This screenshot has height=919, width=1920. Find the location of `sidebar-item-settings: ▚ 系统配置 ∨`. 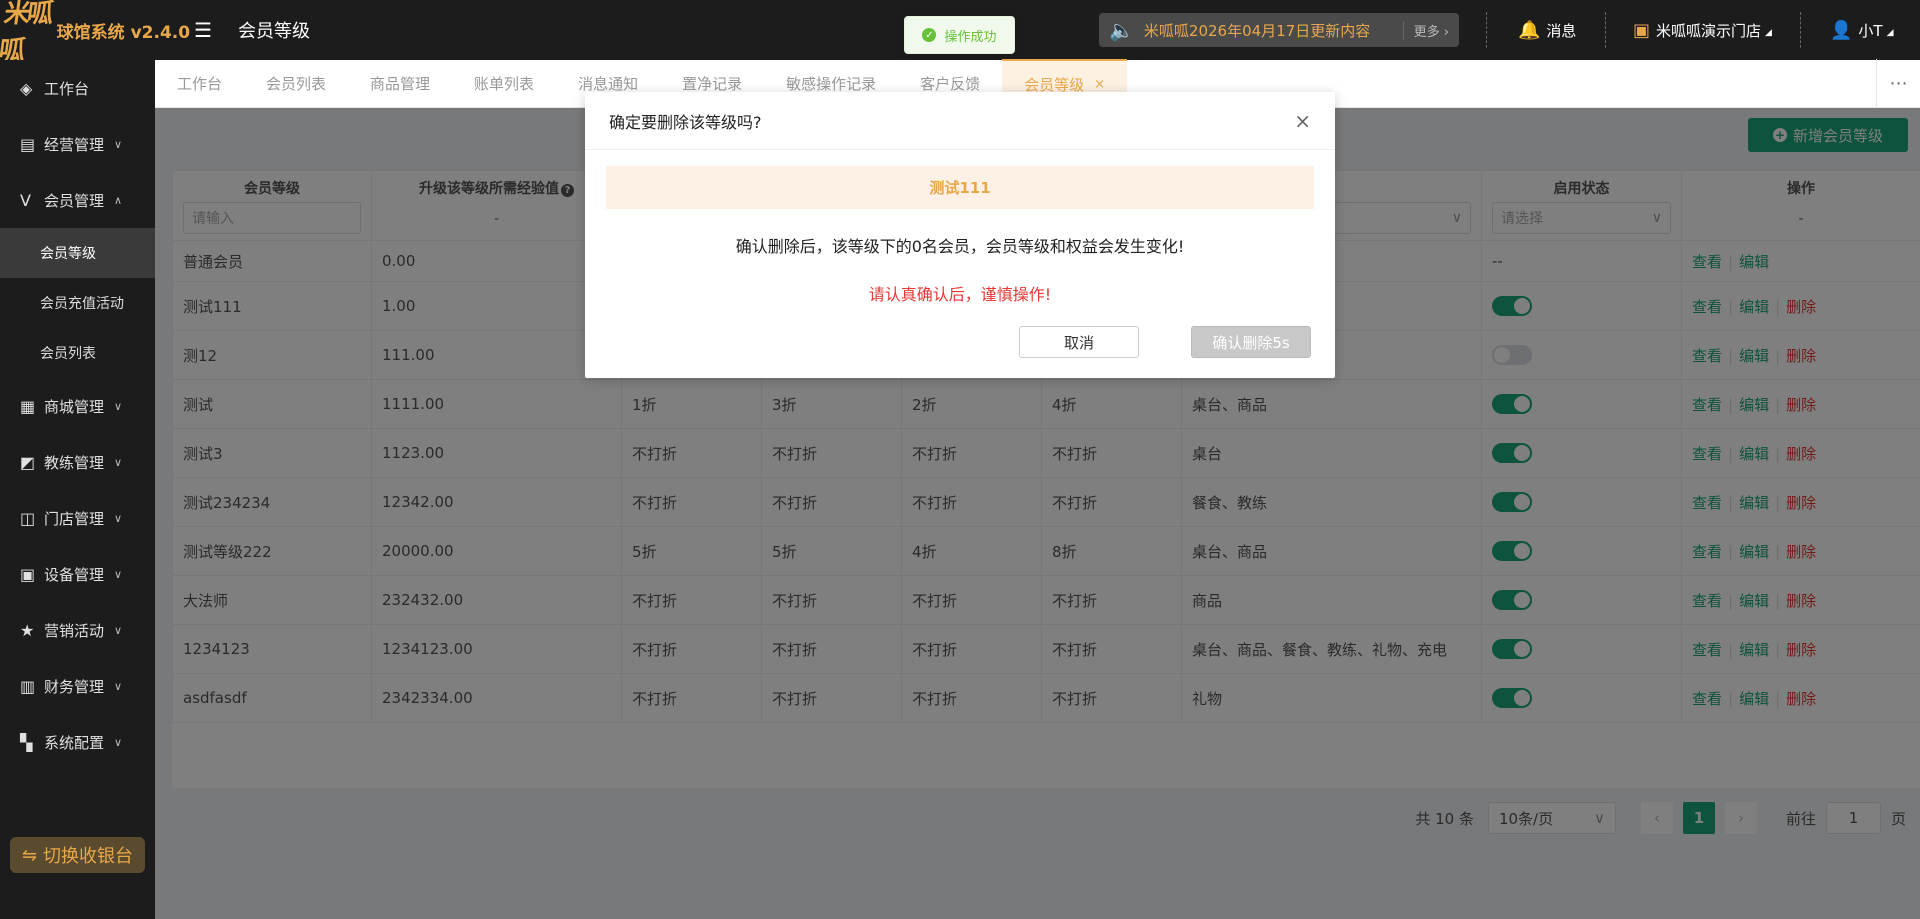

sidebar-item-settings: ▚ 系统配置 ∨ is located at coordinates (77, 742).